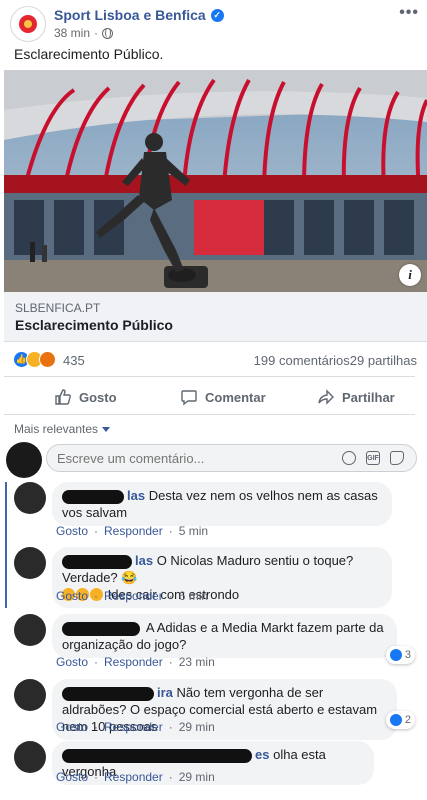 Image resolution: width=427 pixels, height=800 pixels. I want to click on chevron-down-icon, so click(106, 429).